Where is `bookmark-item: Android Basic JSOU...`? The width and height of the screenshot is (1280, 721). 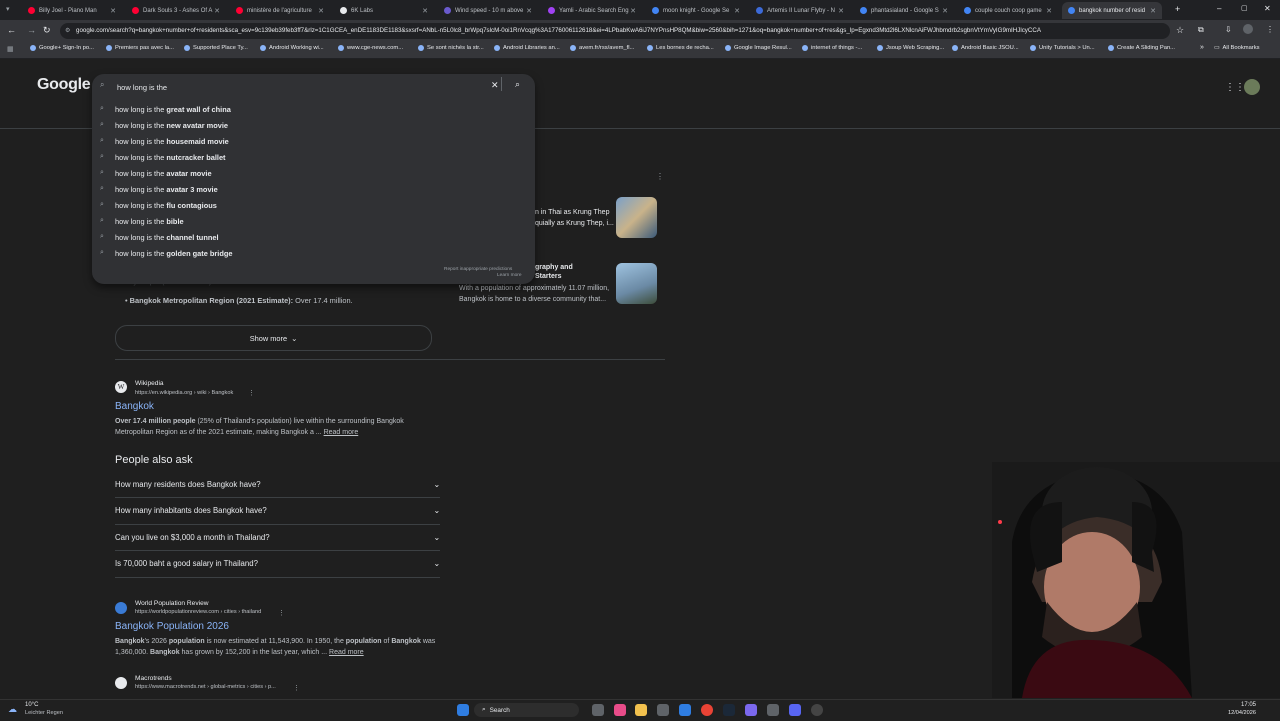
bookmark-item: Android Basic JSOU... is located at coordinates (985, 48).